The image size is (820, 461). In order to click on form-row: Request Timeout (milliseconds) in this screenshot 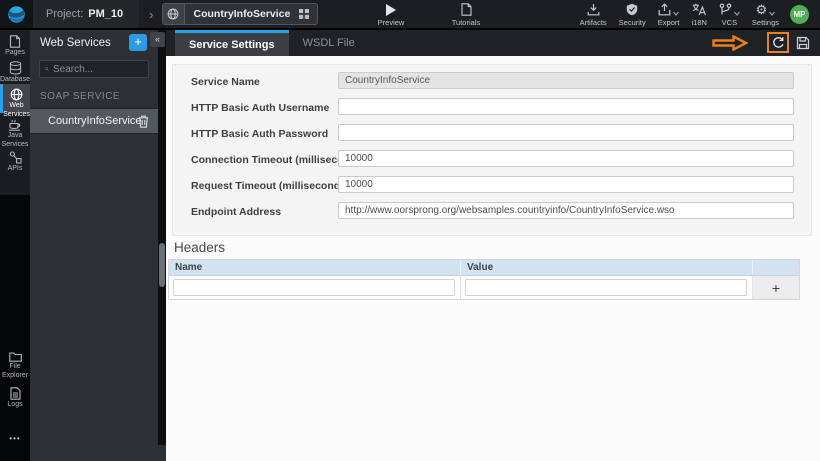, I will do `click(492, 187)`.